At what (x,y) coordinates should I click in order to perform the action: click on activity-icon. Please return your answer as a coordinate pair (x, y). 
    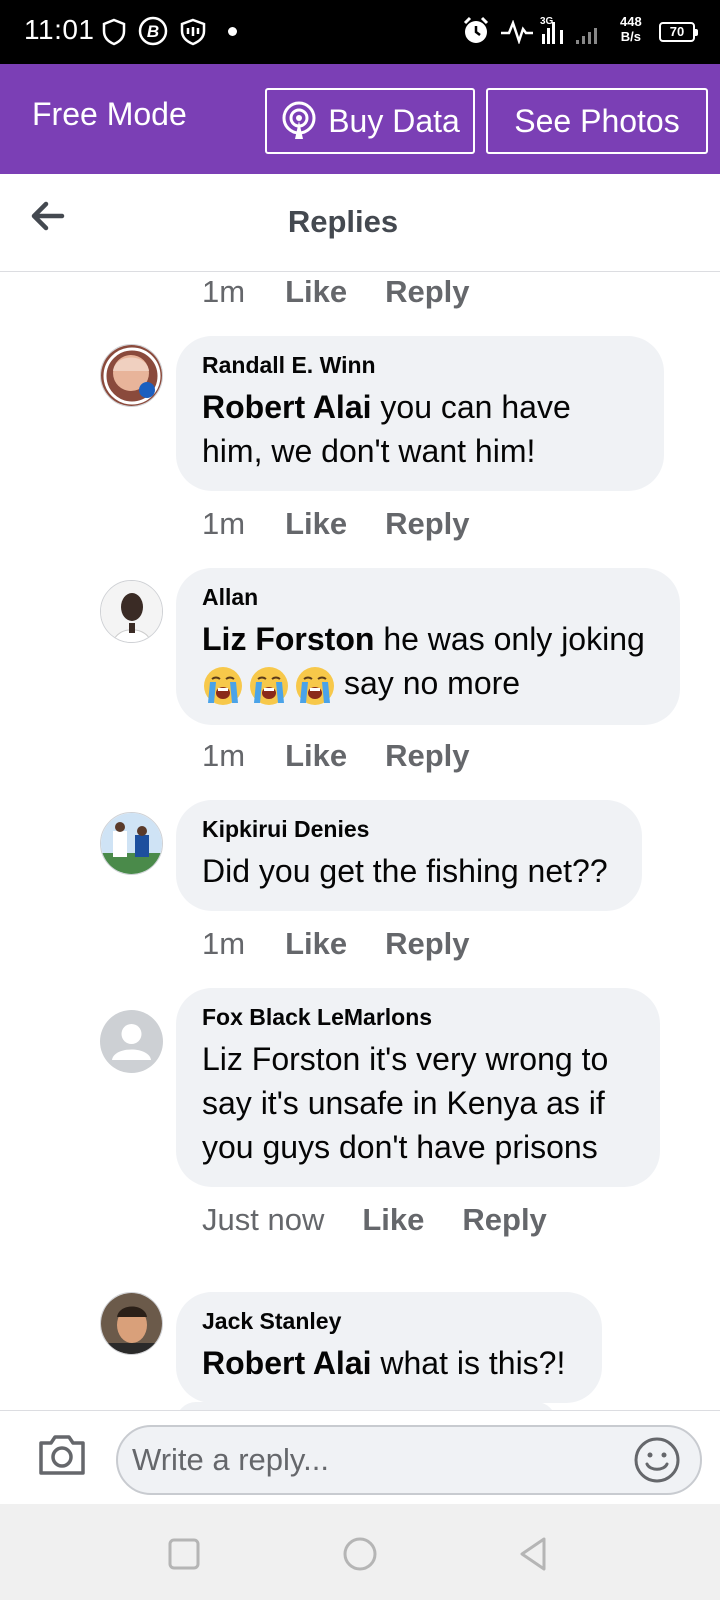
    Looking at the image, I should click on (517, 32).